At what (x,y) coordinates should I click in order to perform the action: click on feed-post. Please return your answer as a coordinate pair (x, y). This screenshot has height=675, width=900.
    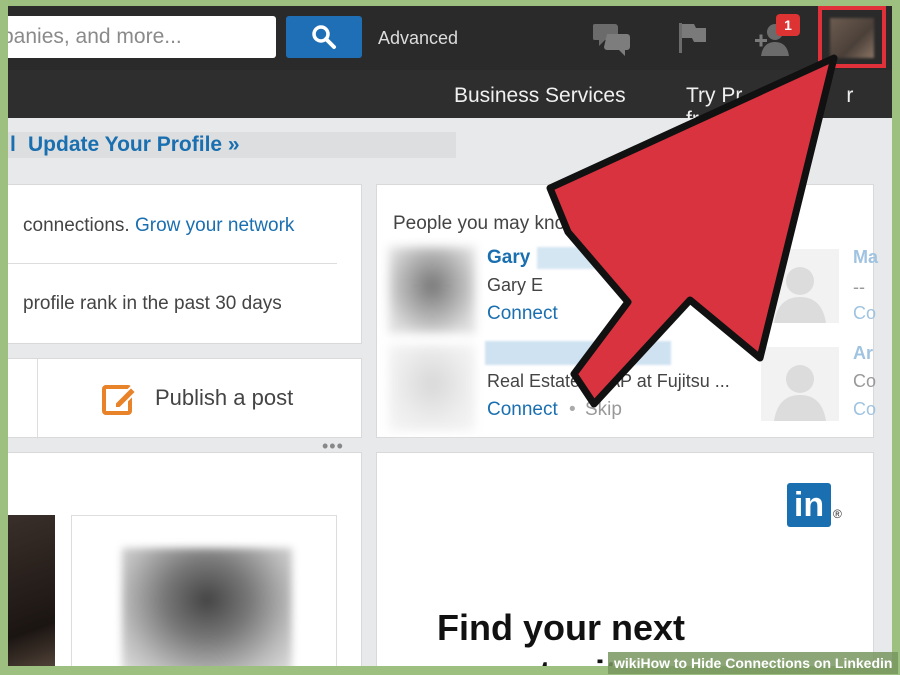
    Looking at the image, I should click on (204, 590).